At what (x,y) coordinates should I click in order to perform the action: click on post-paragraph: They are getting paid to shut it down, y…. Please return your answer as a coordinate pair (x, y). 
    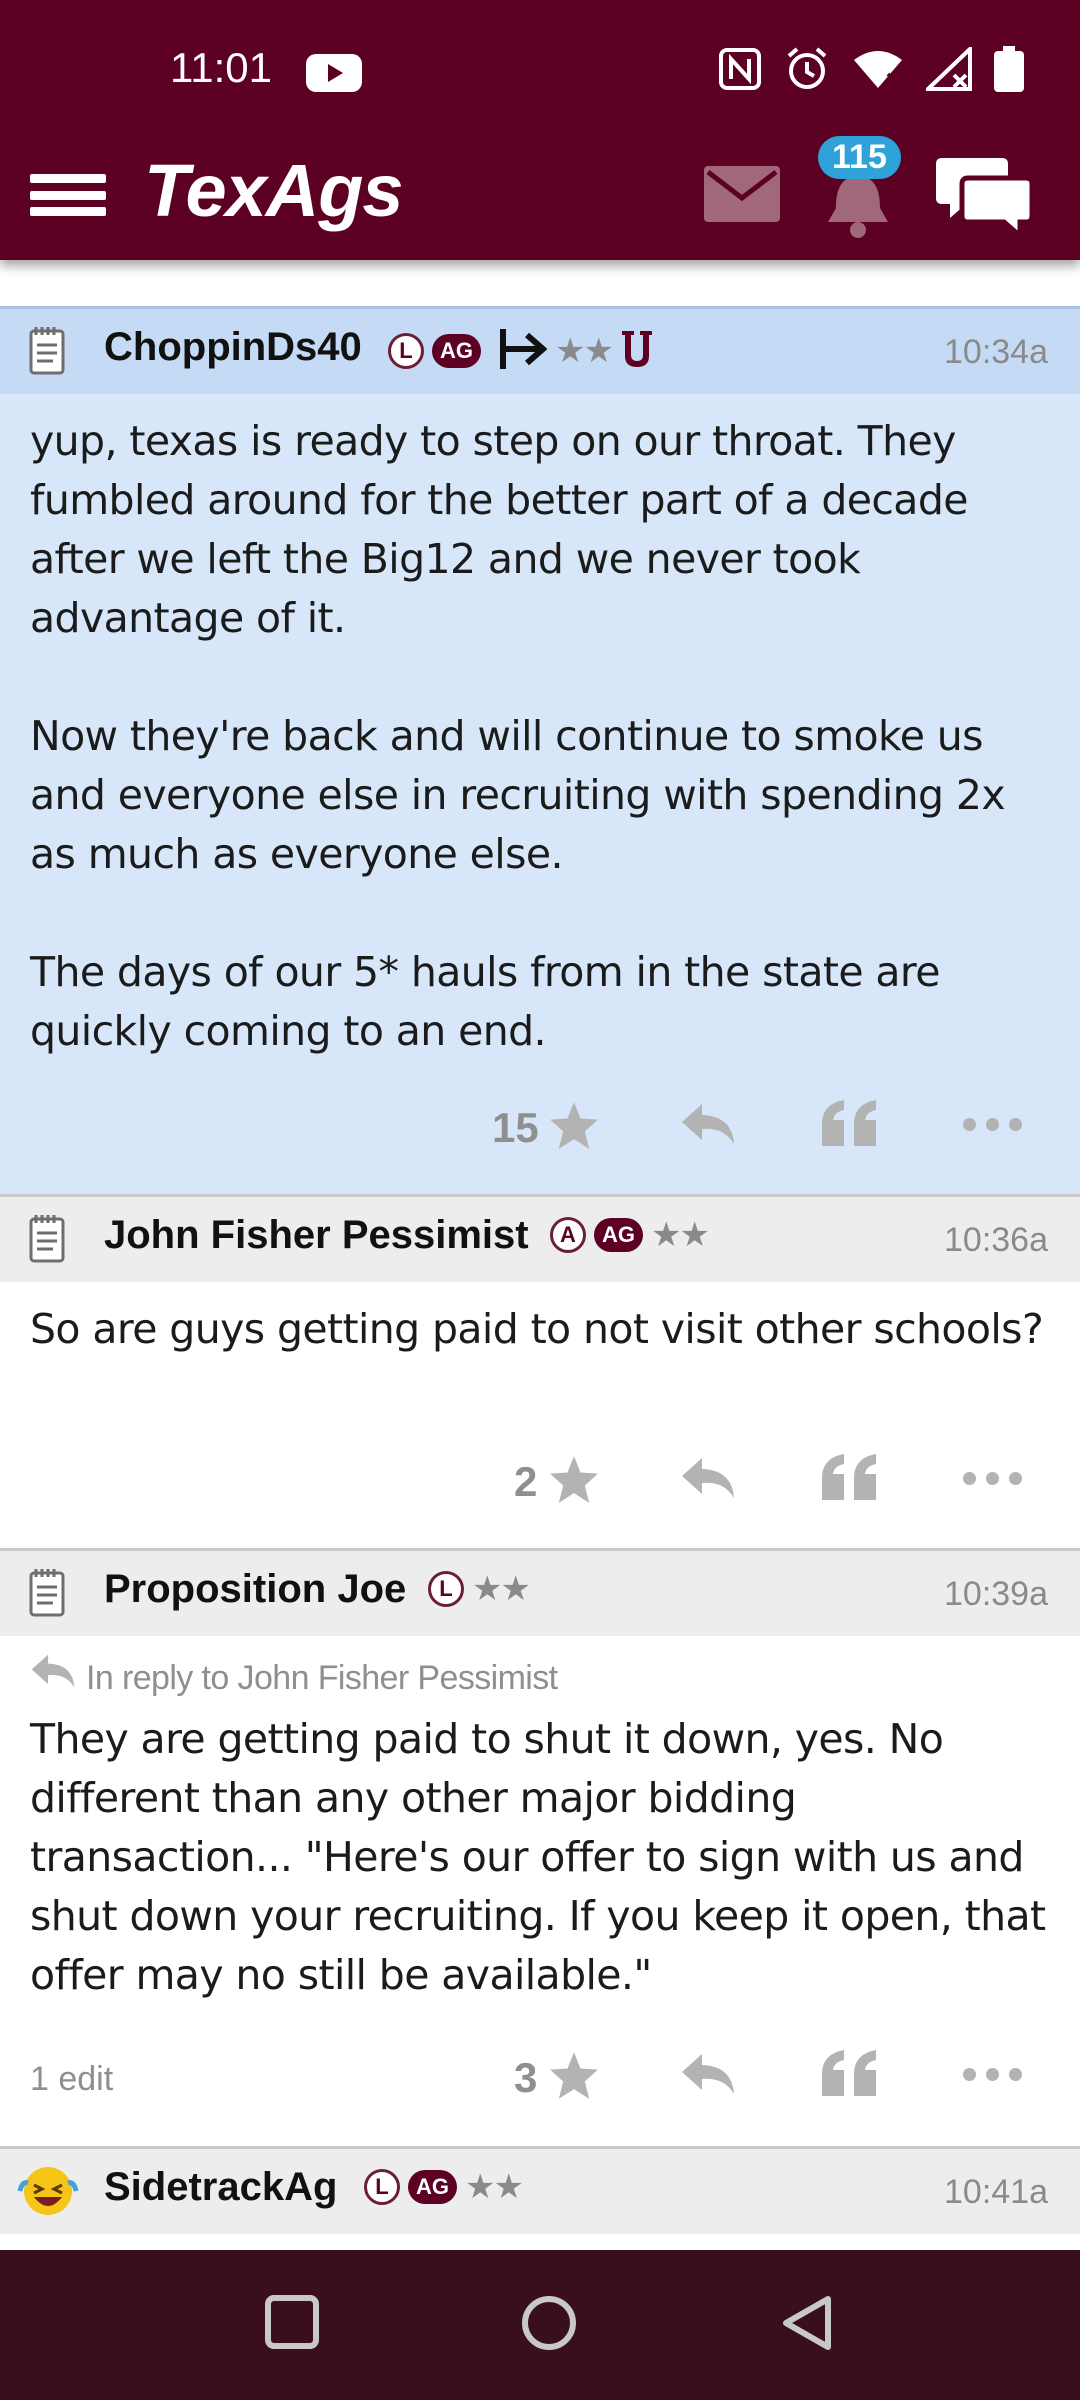
    Looking at the image, I should click on (538, 1857).